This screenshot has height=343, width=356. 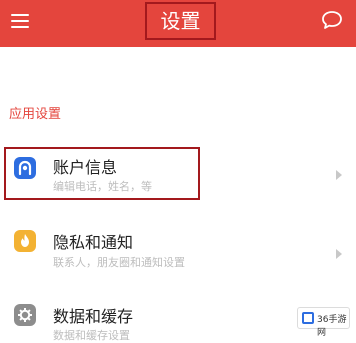 I want to click on account-highlight-box, so click(x=102, y=173).